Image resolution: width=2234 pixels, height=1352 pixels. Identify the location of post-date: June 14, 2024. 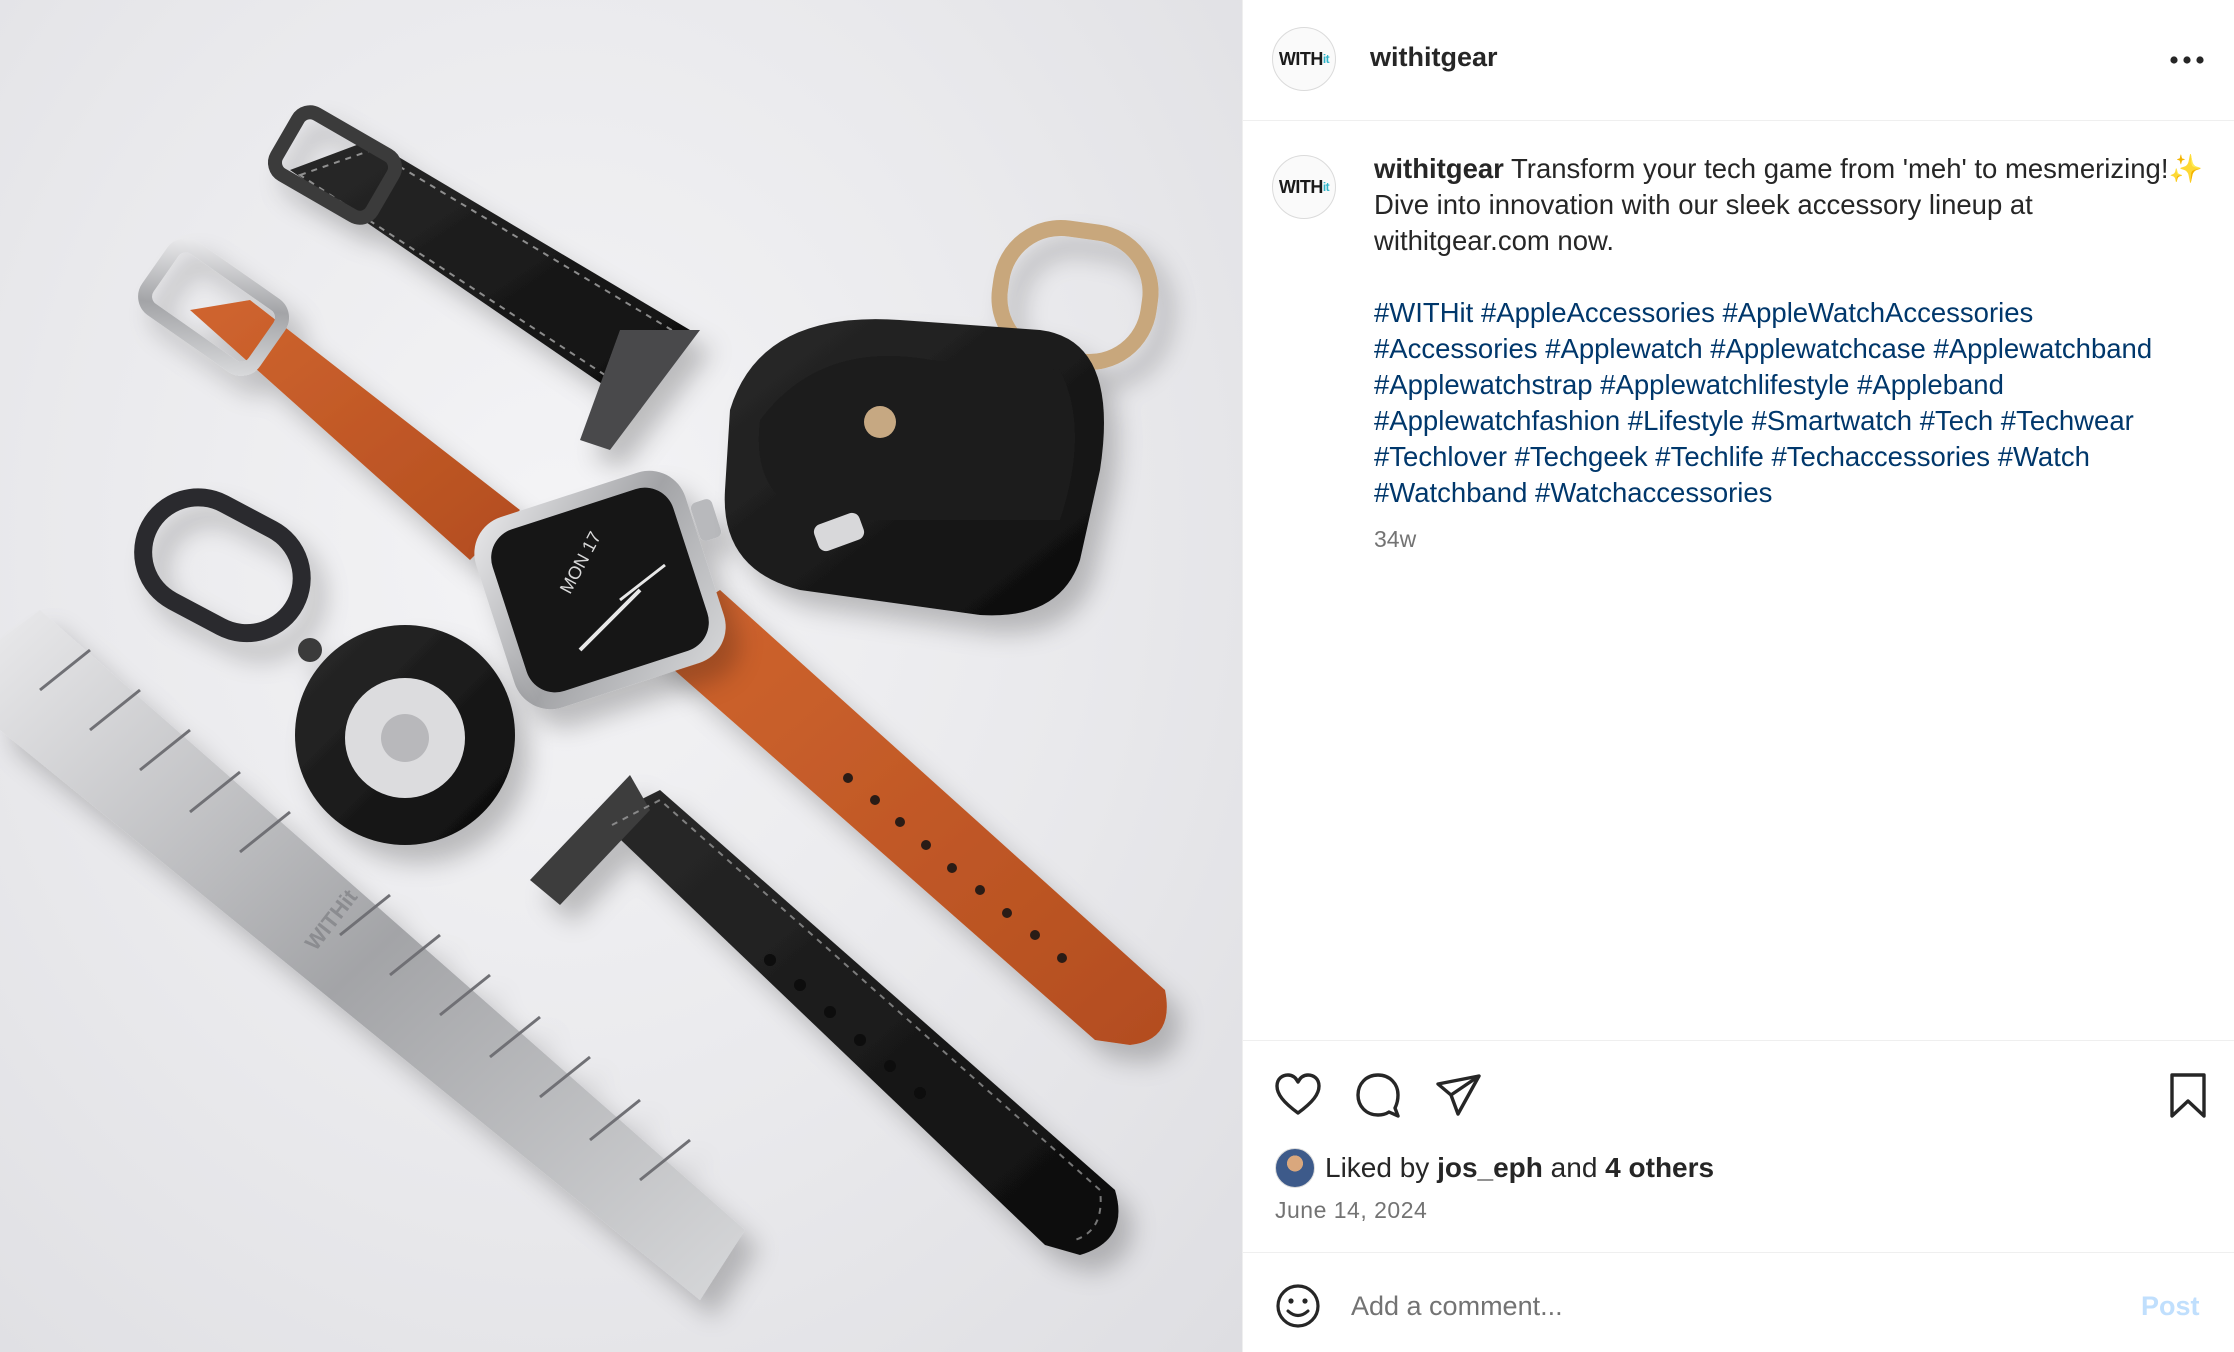
(1351, 1210).